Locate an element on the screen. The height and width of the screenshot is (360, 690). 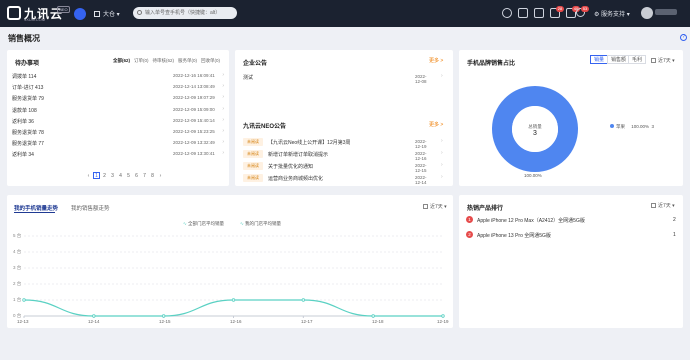
ranking-date-select: 近7天 ▾ is located at coordinates (663, 205).